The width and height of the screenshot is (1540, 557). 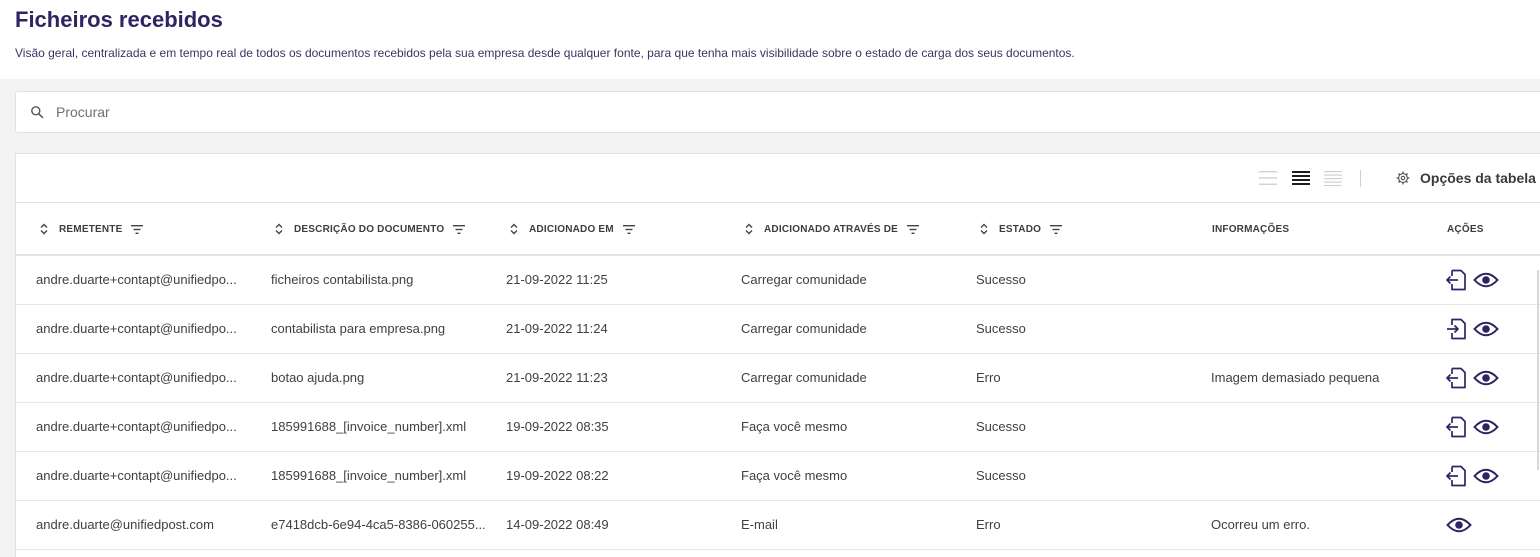 I want to click on description-cell: ficheiros contabilista.png, so click(x=342, y=279).